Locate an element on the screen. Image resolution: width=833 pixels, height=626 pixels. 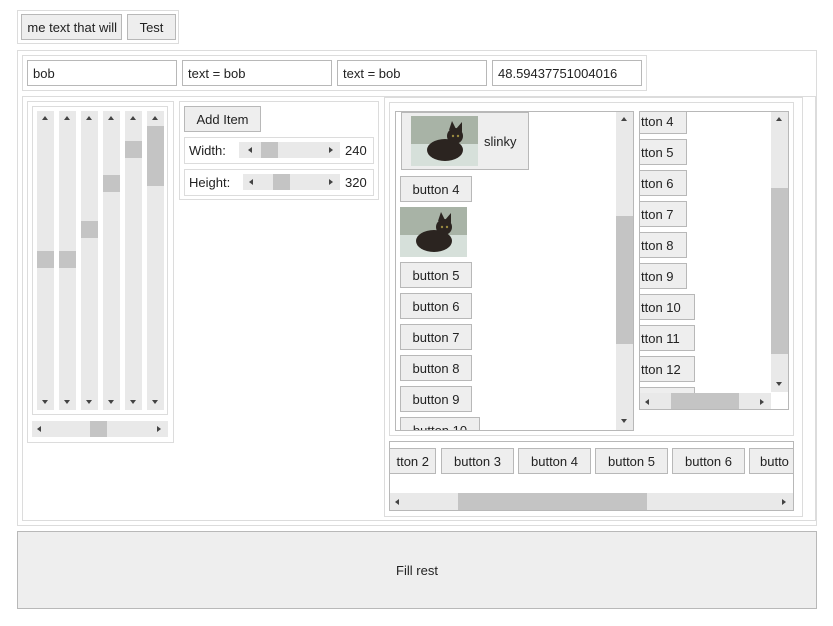
list-button: tton 2 is located at coordinates (413, 461).